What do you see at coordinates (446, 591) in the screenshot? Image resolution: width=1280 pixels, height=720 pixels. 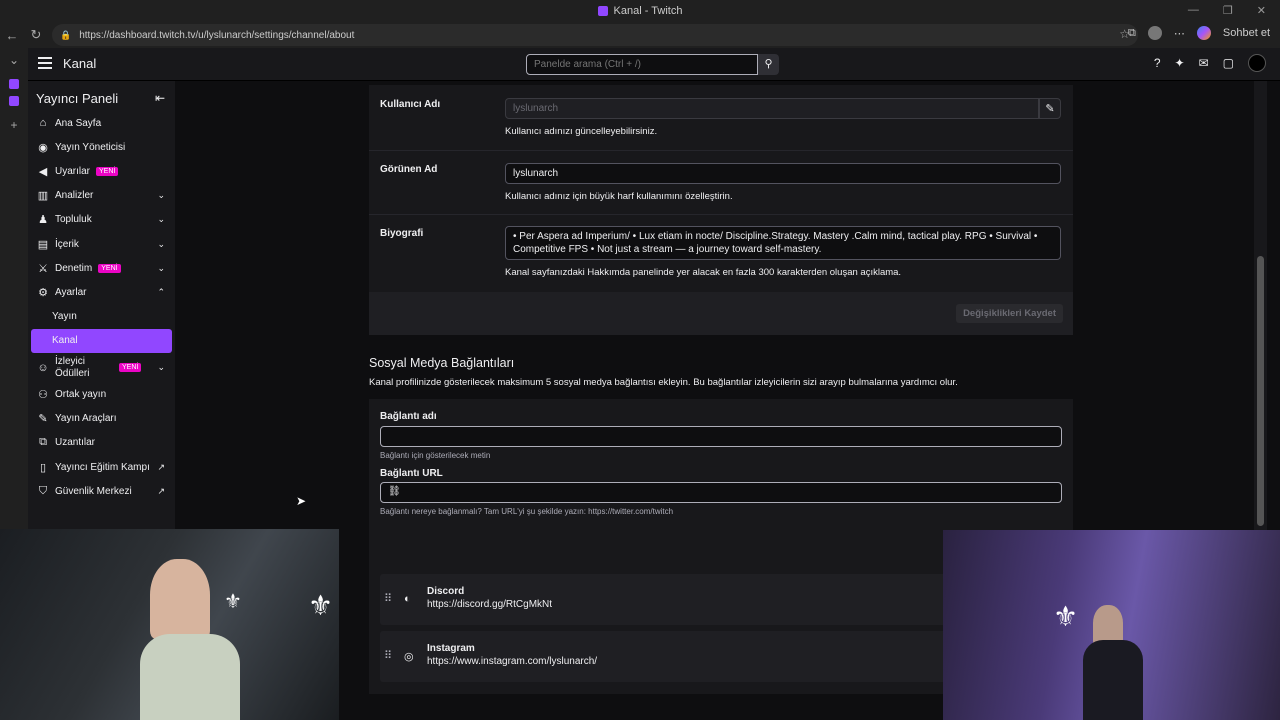 I see `link-item-name: Discord` at bounding box center [446, 591].